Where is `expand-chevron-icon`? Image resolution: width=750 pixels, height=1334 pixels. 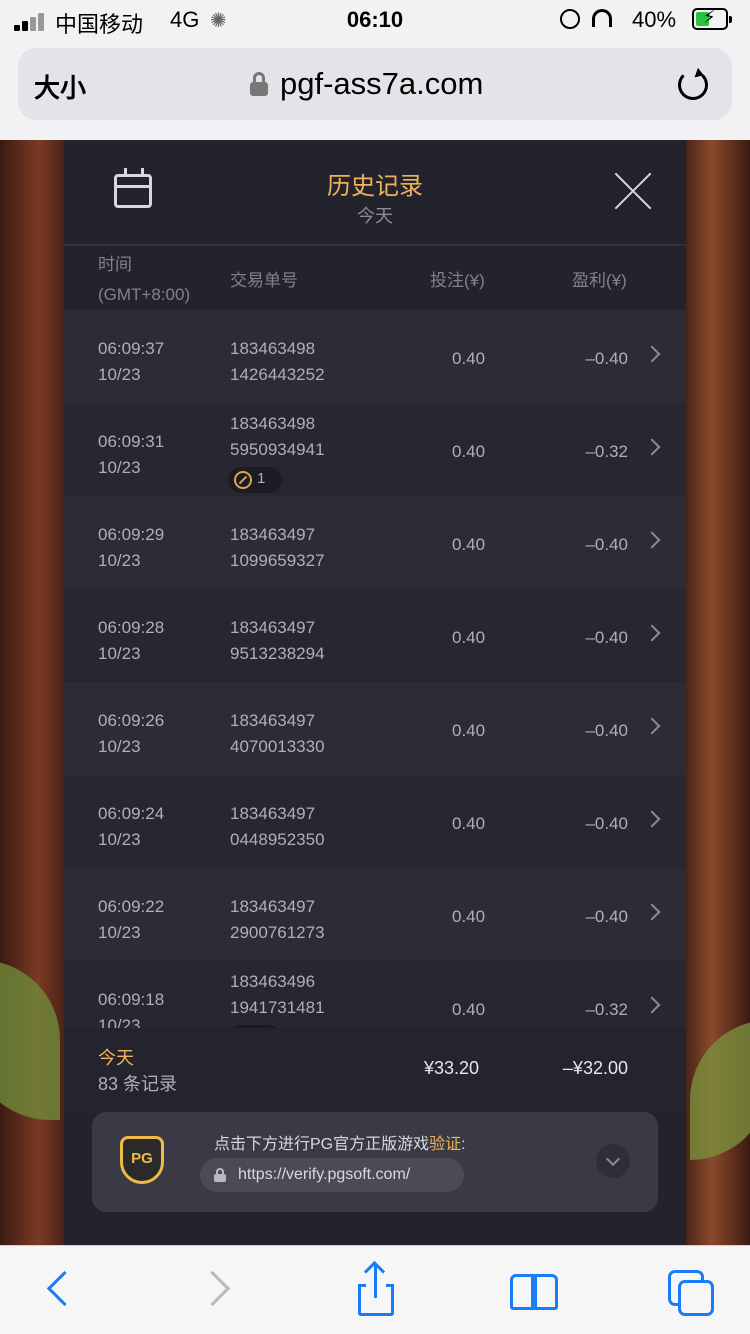 expand-chevron-icon is located at coordinates (613, 1161).